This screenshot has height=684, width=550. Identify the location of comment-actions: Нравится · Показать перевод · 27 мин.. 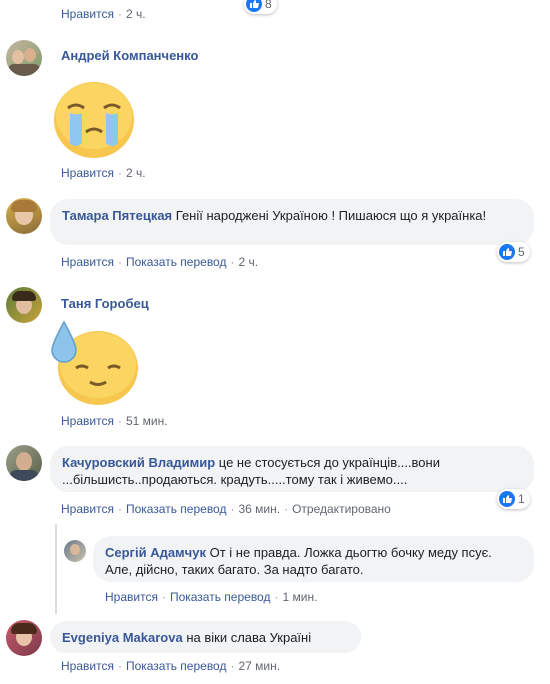
(171, 666).